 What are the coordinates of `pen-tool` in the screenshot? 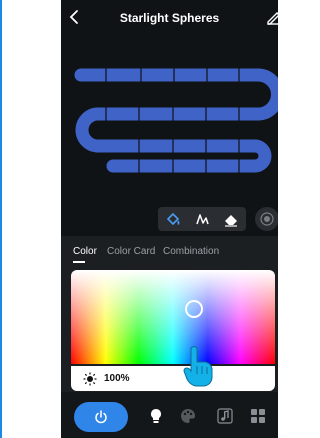 It's located at (202, 219).